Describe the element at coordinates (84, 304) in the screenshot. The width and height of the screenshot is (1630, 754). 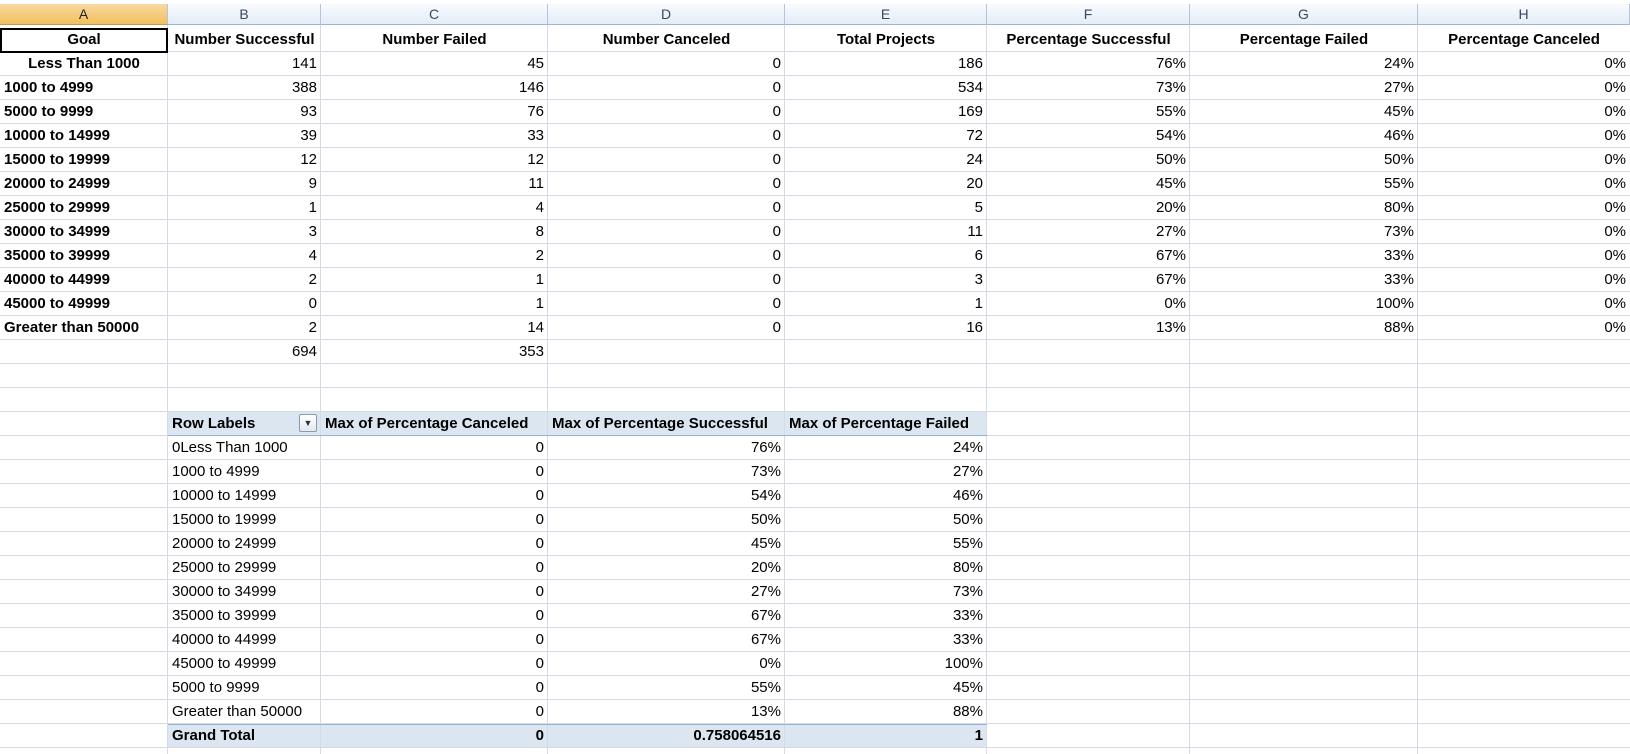
I see `goal-label-cell: 45000 to 49999` at that location.